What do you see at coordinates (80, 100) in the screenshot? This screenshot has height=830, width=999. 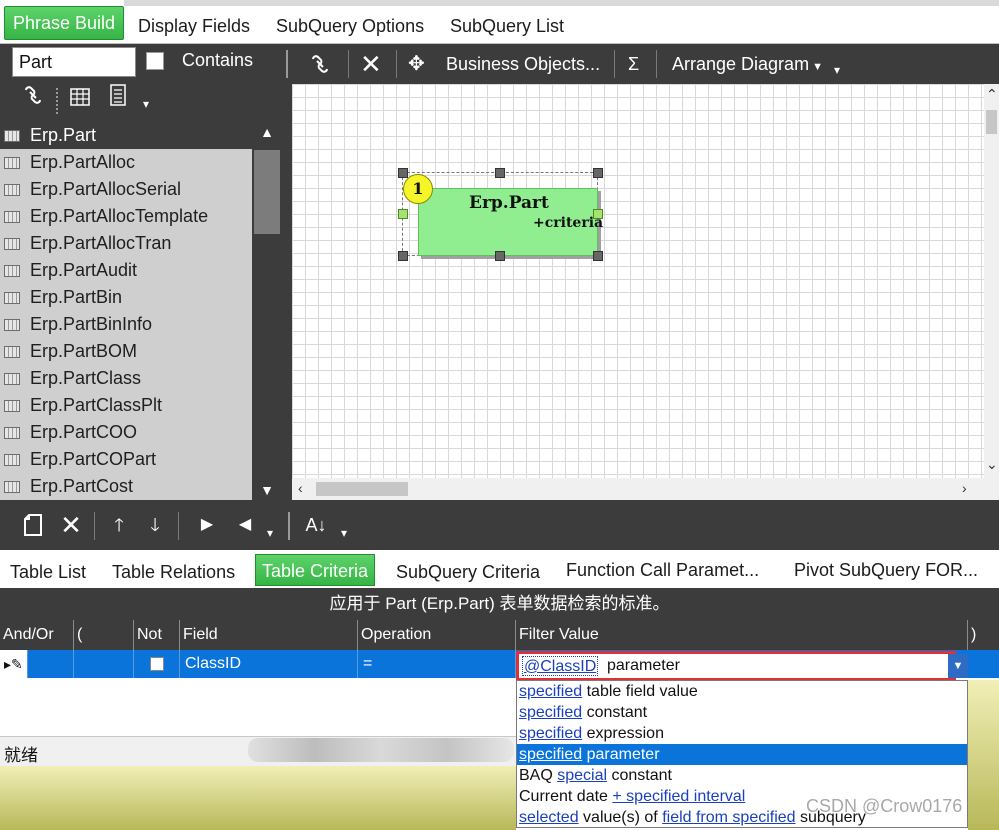 I see `table-grid-icon` at bounding box center [80, 100].